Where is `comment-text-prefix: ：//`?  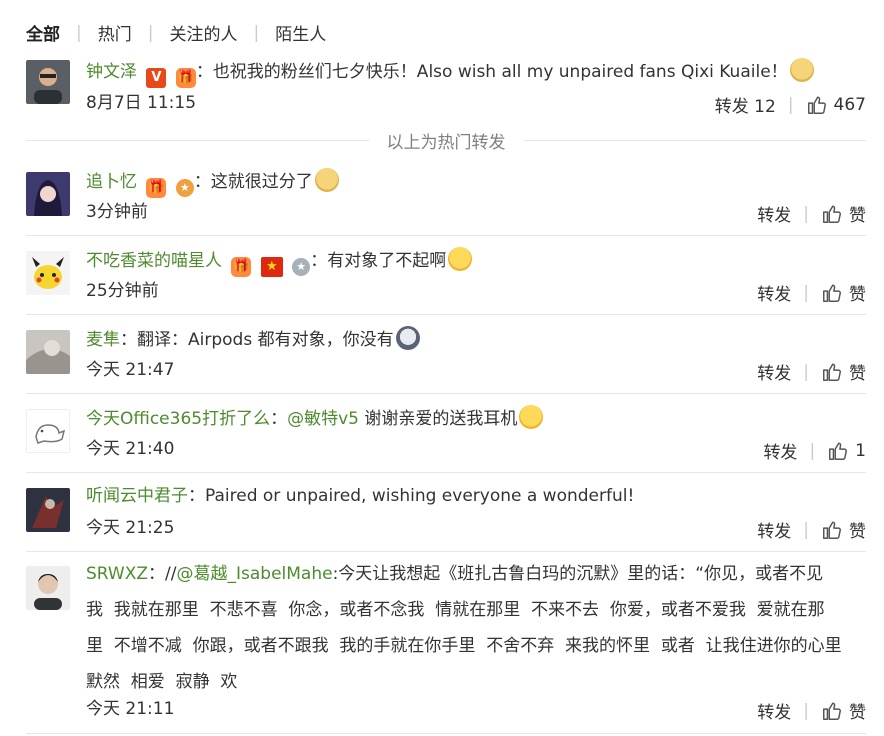
comment-text-prefix: ：// is located at coordinates (162, 574).